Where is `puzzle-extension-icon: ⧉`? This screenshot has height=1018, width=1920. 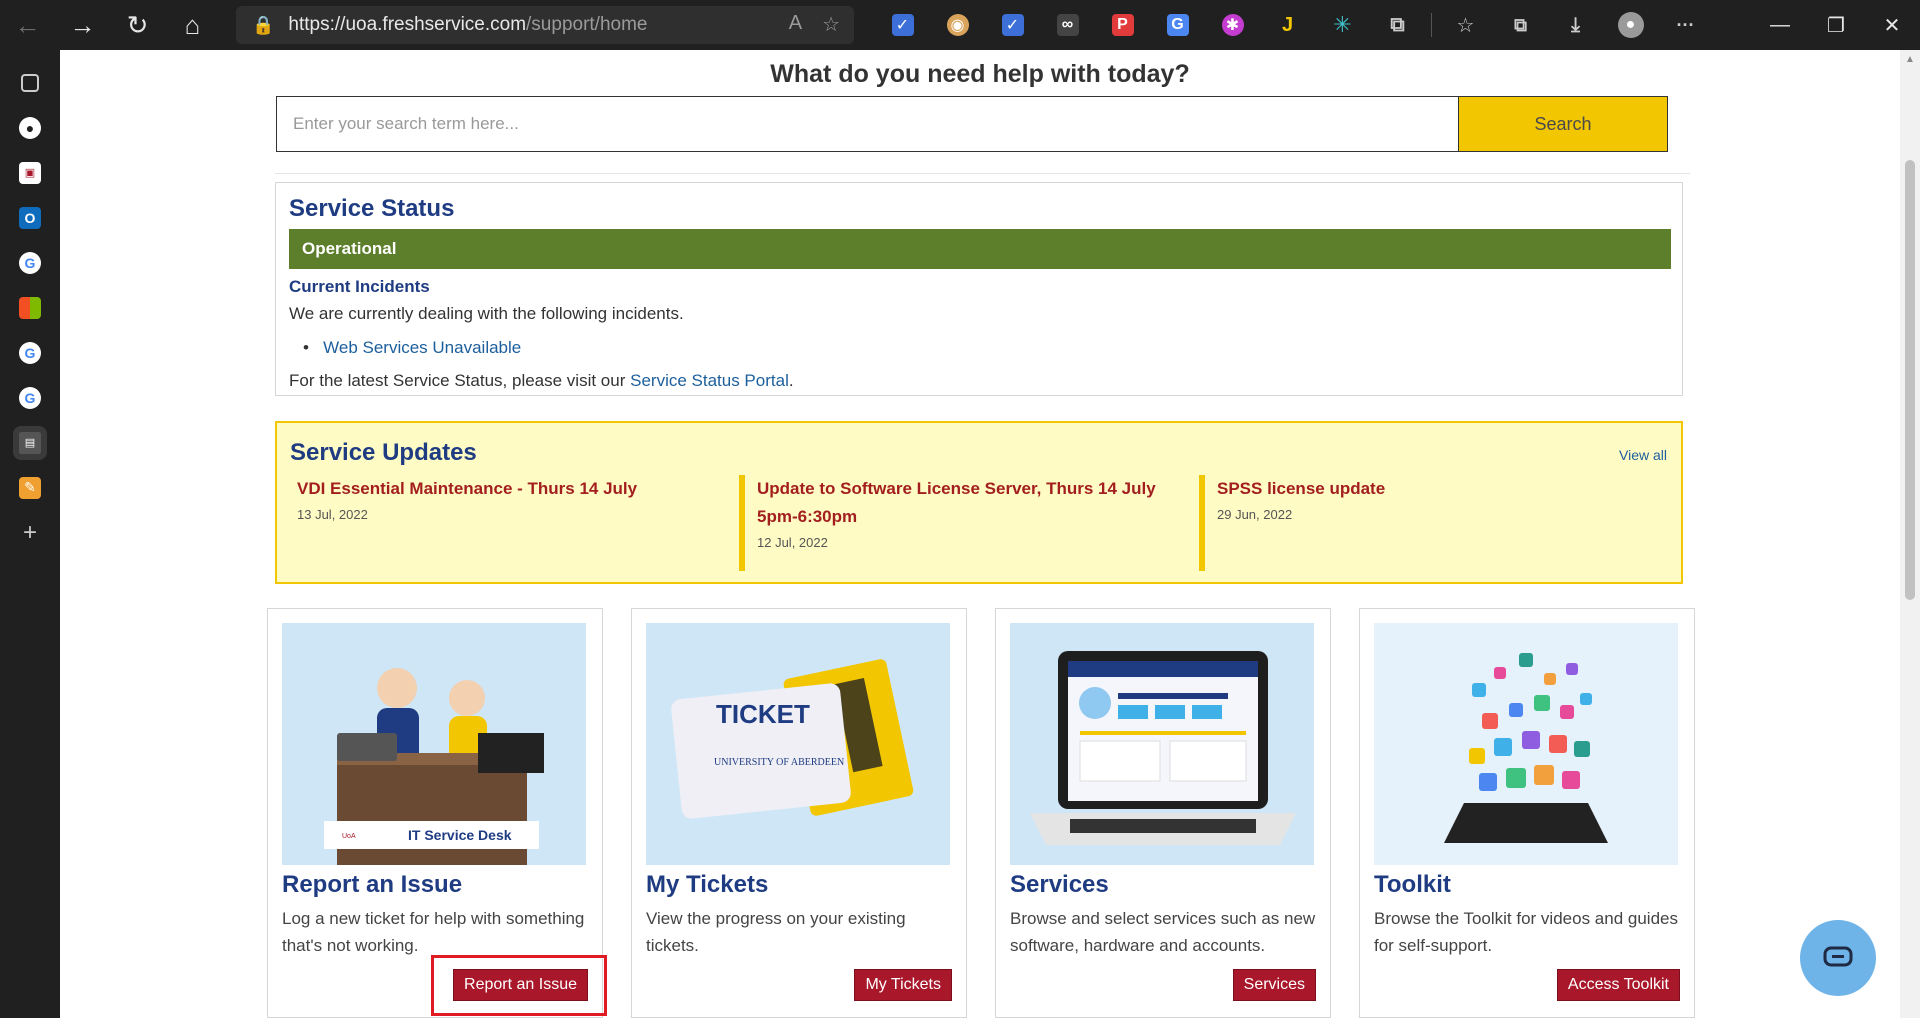
puzzle-extension-icon: ⧉ is located at coordinates (1397, 25).